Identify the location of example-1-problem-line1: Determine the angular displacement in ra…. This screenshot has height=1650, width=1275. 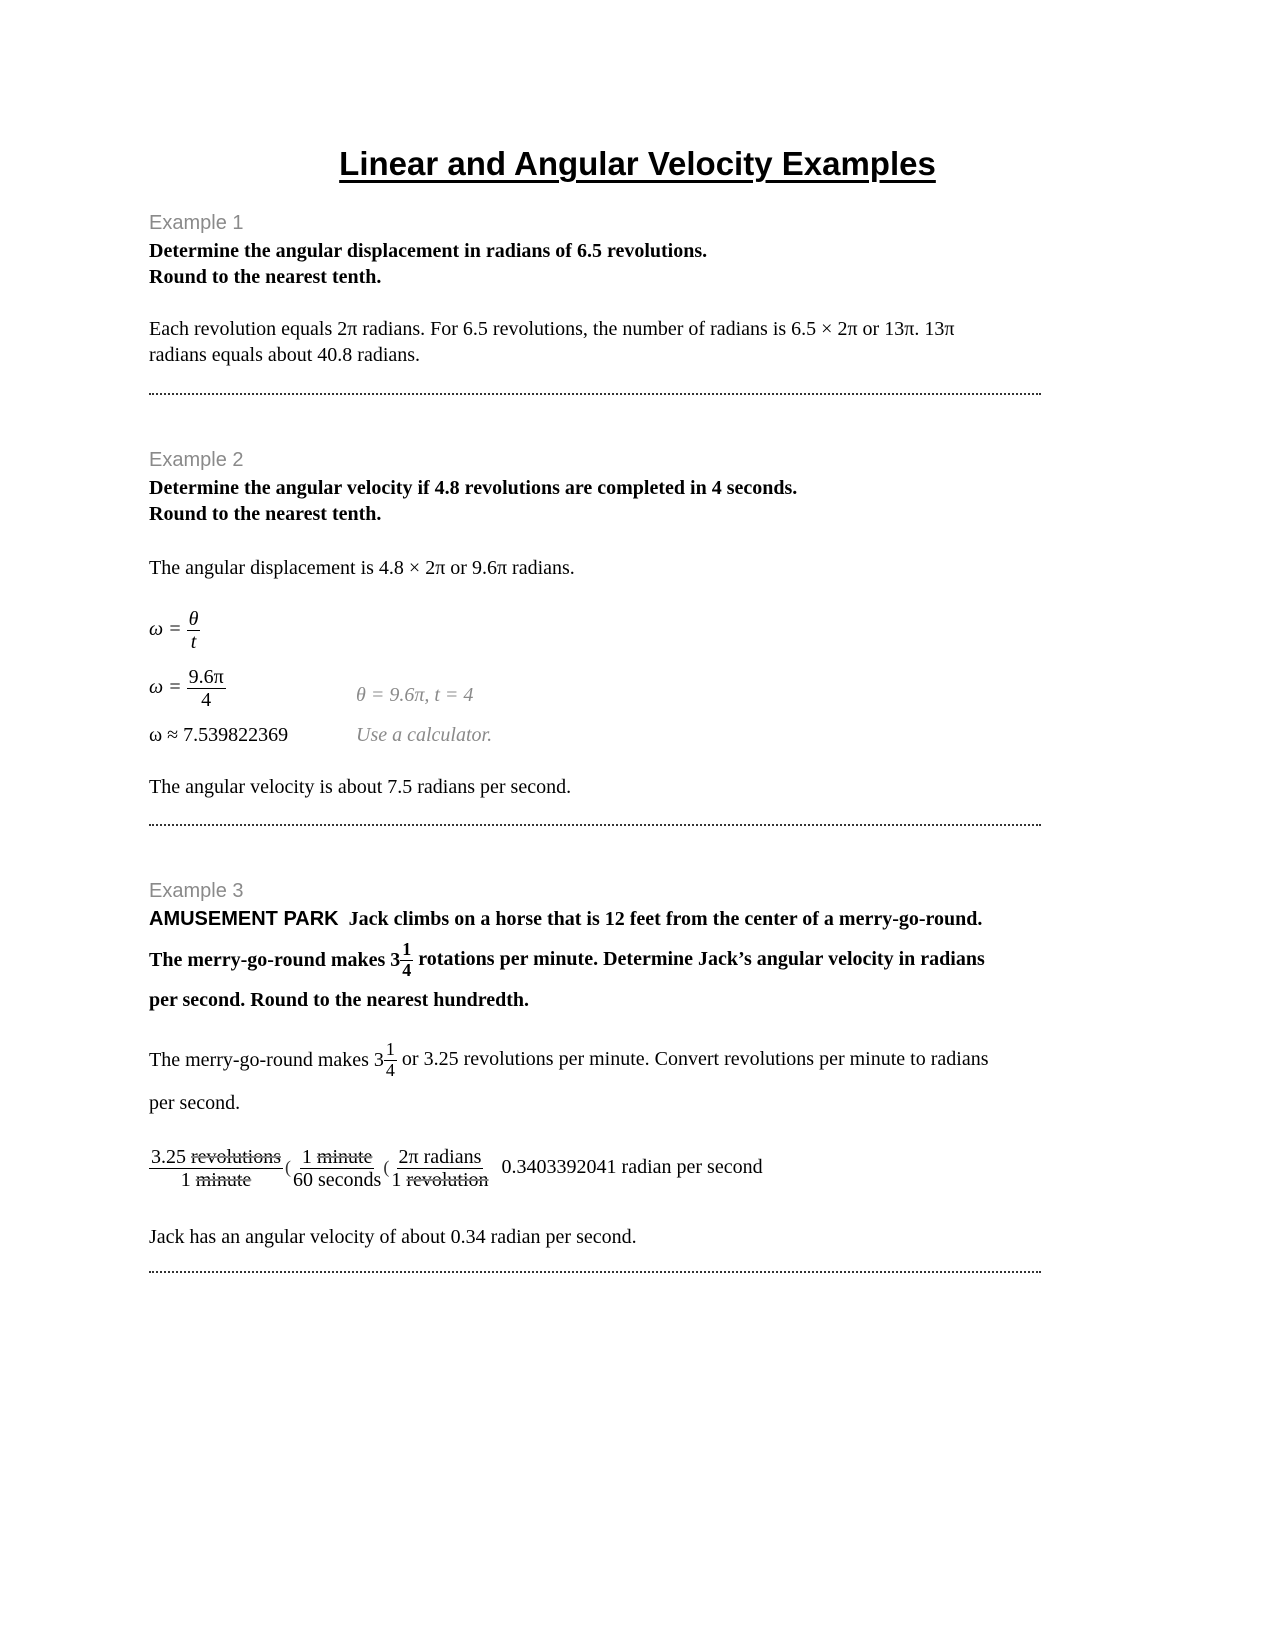
(428, 251).